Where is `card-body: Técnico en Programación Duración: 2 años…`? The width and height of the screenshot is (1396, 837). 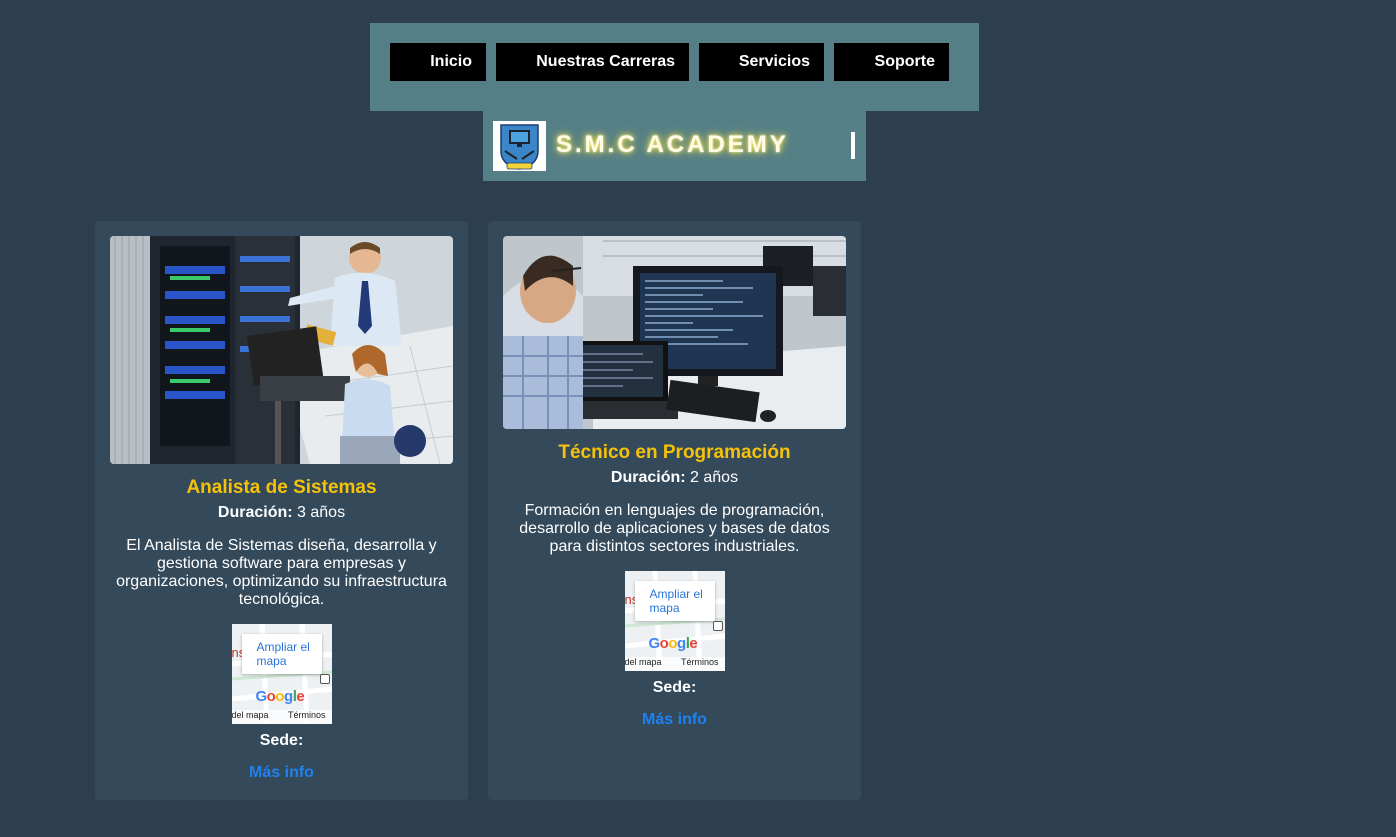
card-body: Técnico en Programación Duración: 2 años… is located at coordinates (674, 585).